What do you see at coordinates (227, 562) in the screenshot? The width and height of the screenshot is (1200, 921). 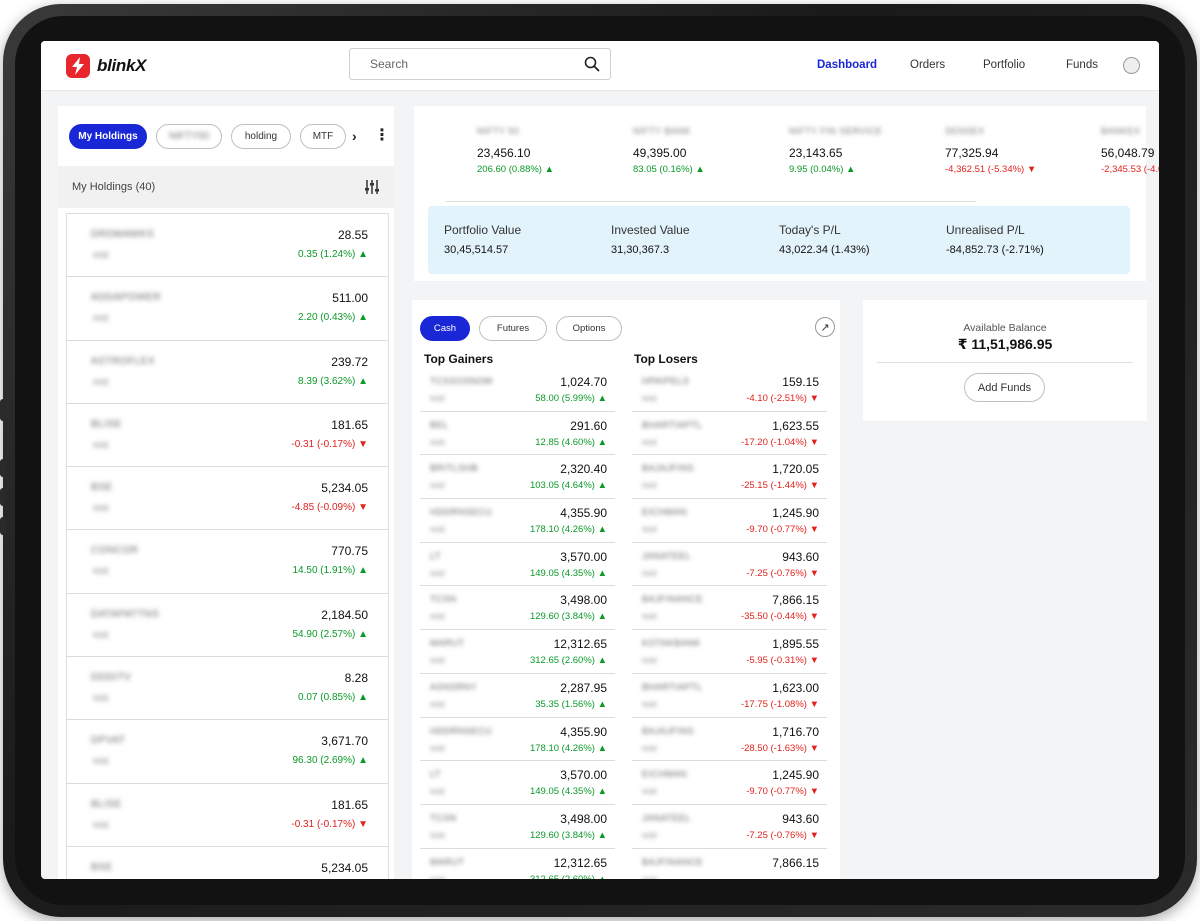 I see `holding-row: CONCOR NSE 770.75 14.50 (1.91%) ▲` at bounding box center [227, 562].